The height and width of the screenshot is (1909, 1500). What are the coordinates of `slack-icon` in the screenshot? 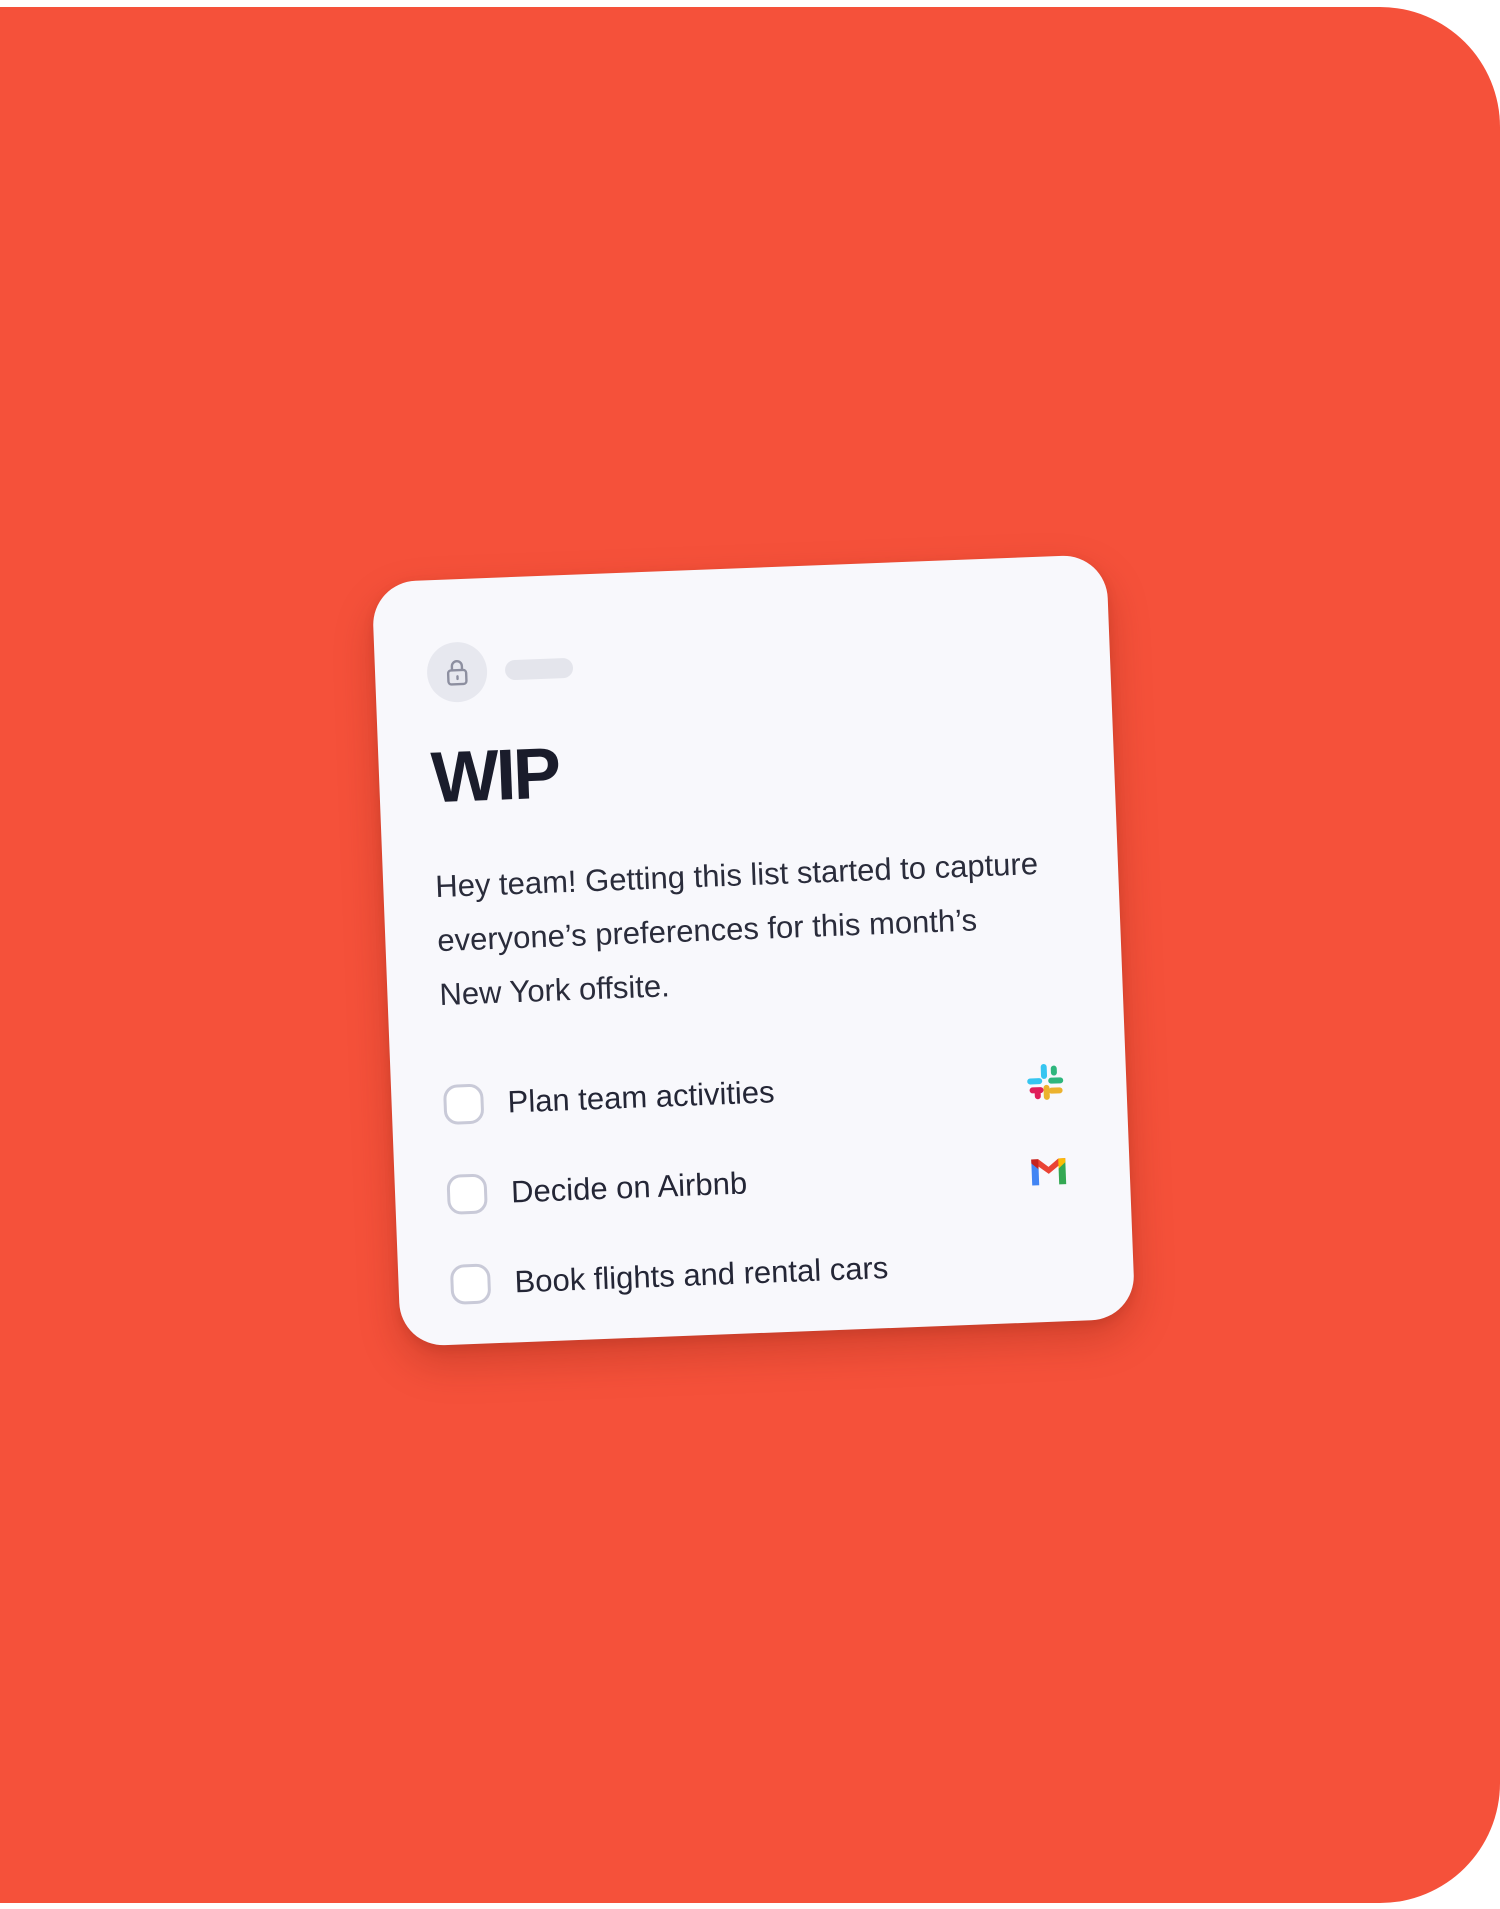 It's located at (1045, 1081).